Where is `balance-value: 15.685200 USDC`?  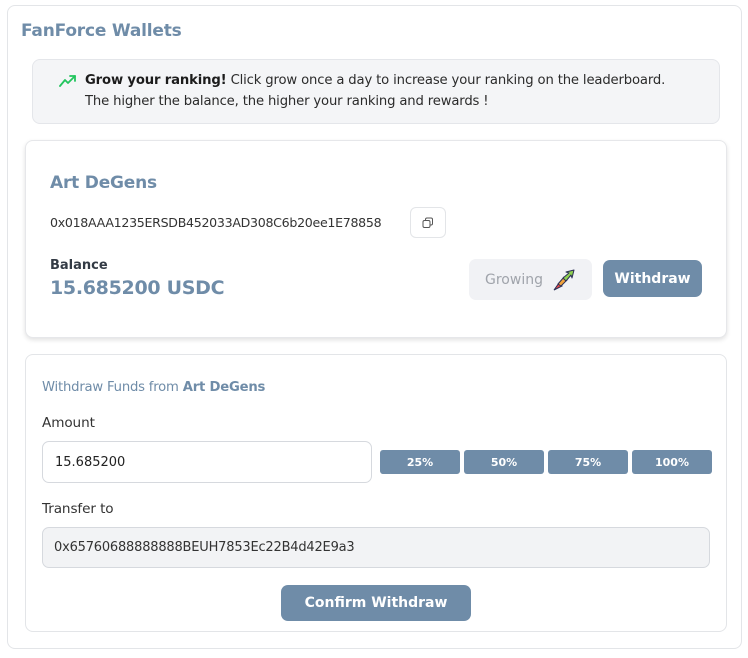 balance-value: 15.685200 USDC is located at coordinates (137, 288).